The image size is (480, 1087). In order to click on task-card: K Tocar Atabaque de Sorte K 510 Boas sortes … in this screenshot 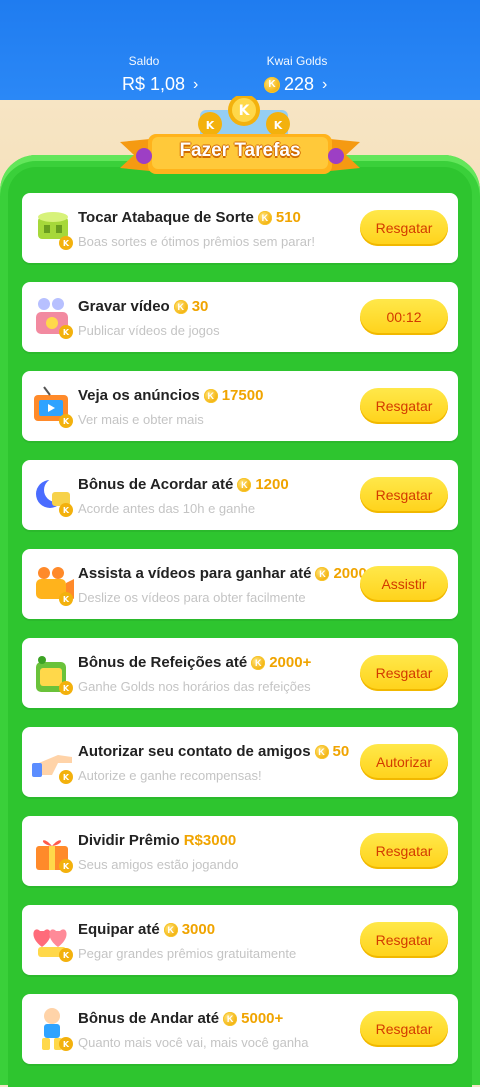, I will do `click(240, 228)`.